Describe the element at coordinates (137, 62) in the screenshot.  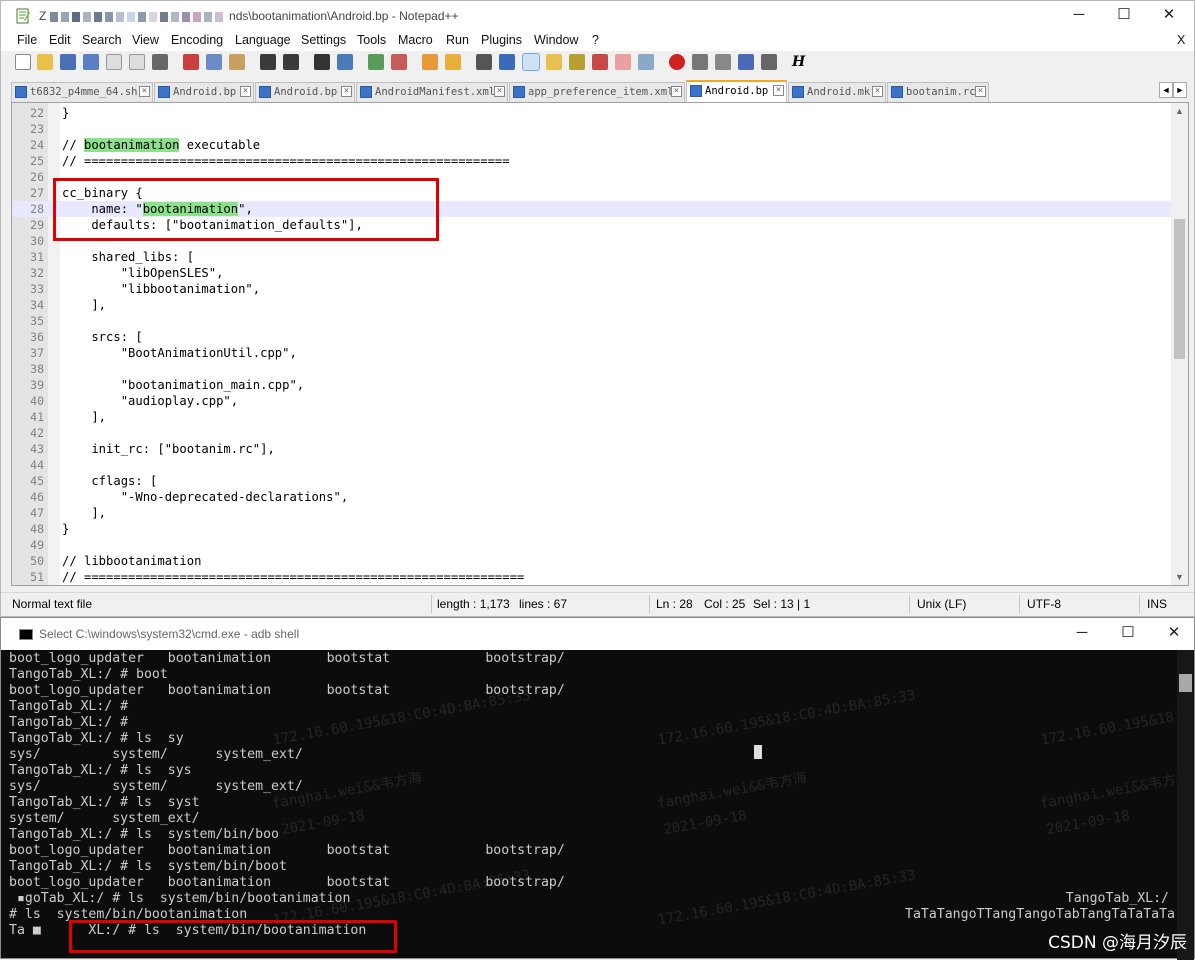
I see `close-all-icon` at that location.